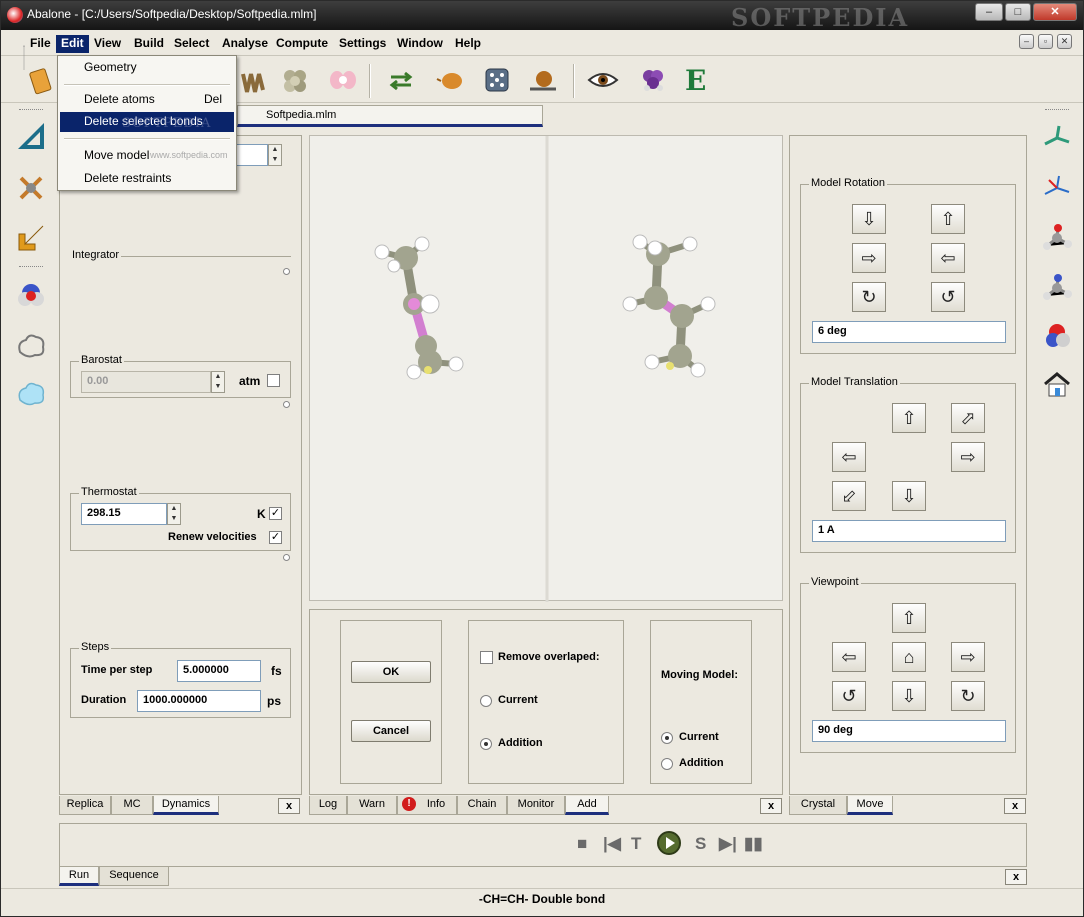 The width and height of the screenshot is (1084, 917). Describe the element at coordinates (909, 496) in the screenshot. I see `translate-down-icon: ⇩` at that location.